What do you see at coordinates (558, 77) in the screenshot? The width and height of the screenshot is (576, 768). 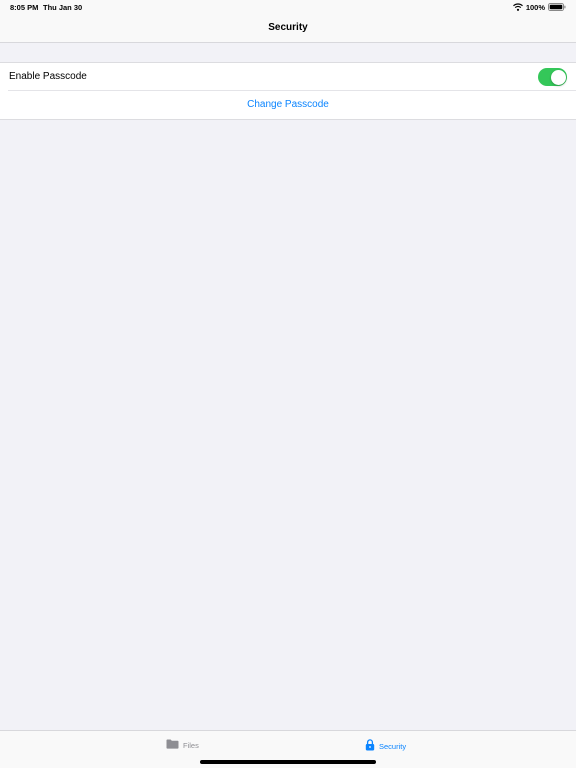 I see `toggle-knob` at bounding box center [558, 77].